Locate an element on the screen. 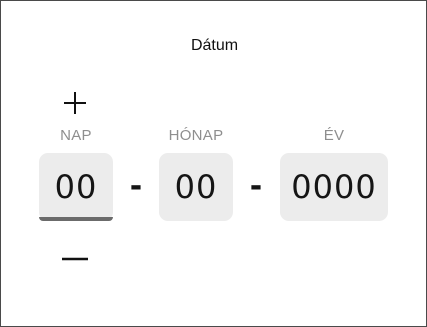 The image size is (427, 327). month-value: 00 is located at coordinates (196, 187).